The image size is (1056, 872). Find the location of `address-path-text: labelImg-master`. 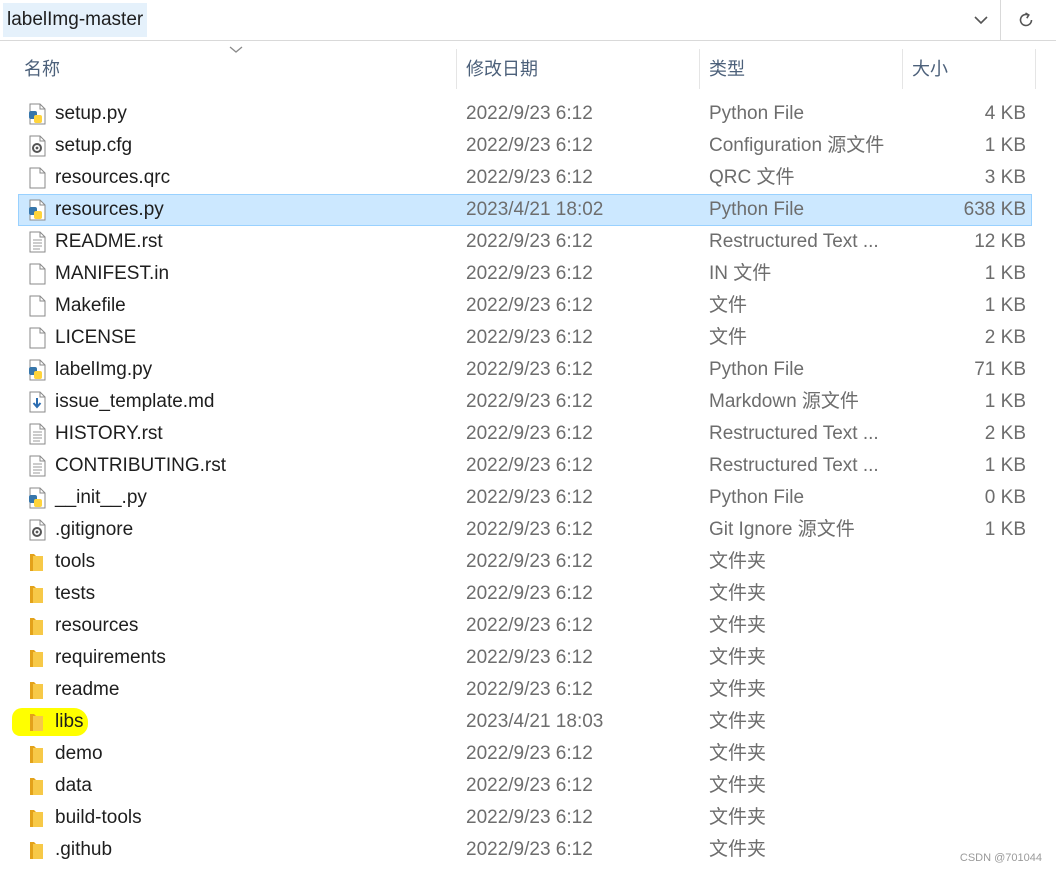

address-path-text: labelImg-master is located at coordinates (75, 20).